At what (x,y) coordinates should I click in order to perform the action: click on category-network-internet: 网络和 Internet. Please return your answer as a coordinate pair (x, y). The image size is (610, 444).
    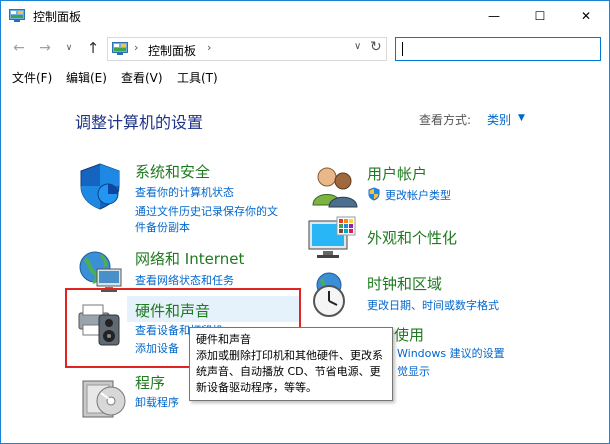
    Looking at the image, I should click on (189, 258).